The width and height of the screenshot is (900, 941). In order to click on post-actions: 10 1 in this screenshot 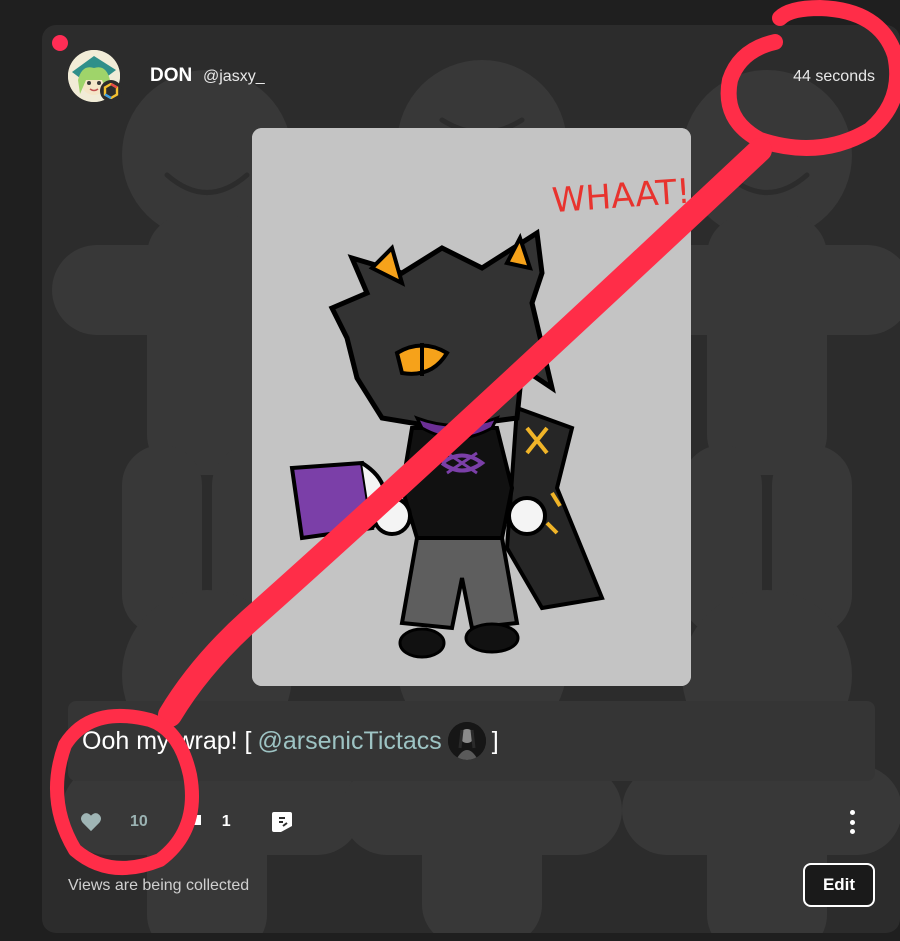, I will do `click(186, 822)`.